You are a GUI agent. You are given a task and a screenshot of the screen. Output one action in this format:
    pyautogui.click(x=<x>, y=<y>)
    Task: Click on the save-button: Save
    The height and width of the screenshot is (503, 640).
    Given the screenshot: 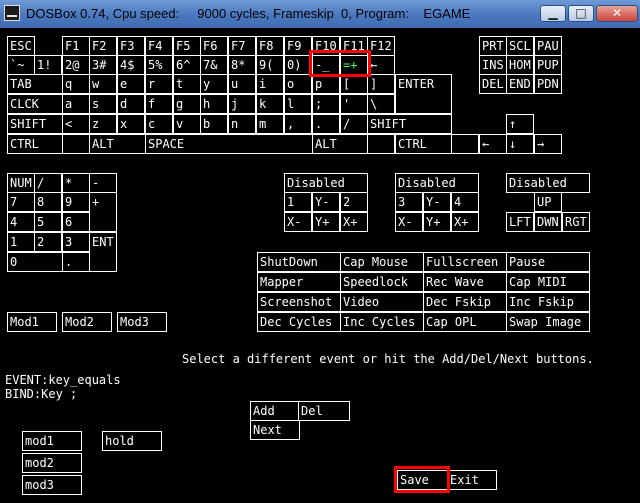 What is the action you would take?
    pyautogui.click(x=423, y=480)
    